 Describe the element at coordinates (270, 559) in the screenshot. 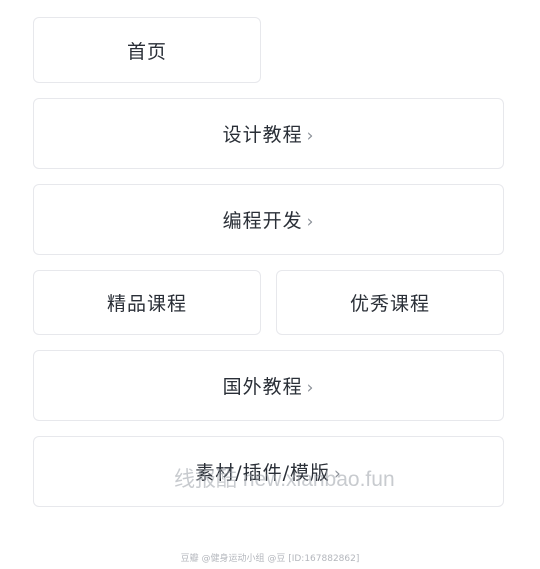

I see `footer-credit: 豆瓣 @健身运动小组 @豆 [ID:167882862]` at that location.